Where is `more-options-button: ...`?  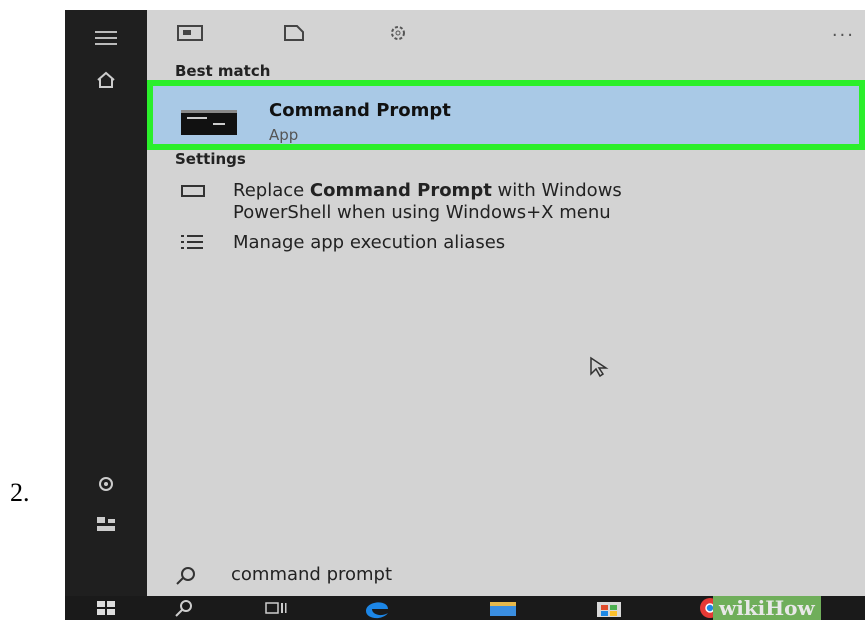 more-options-button: ... is located at coordinates (843, 30).